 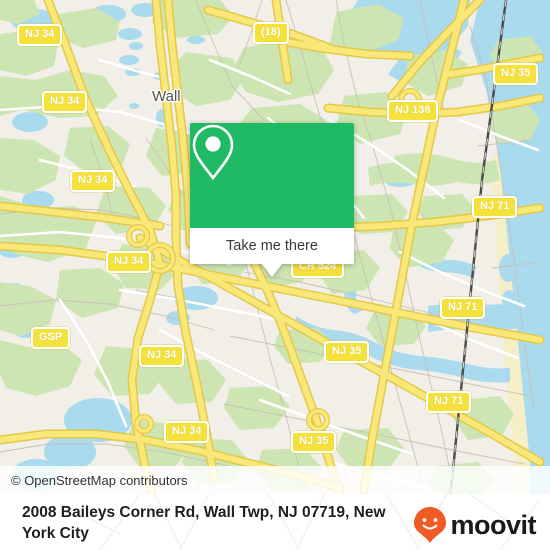 I want to click on take-me-there-label: Take me there, so click(x=272, y=246).